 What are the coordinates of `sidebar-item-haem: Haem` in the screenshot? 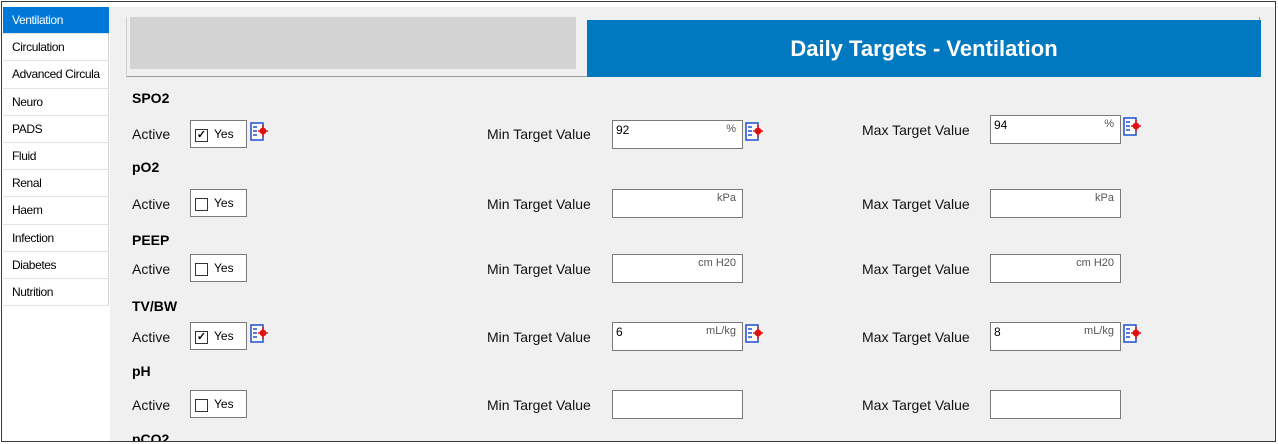 It's located at (56, 211).